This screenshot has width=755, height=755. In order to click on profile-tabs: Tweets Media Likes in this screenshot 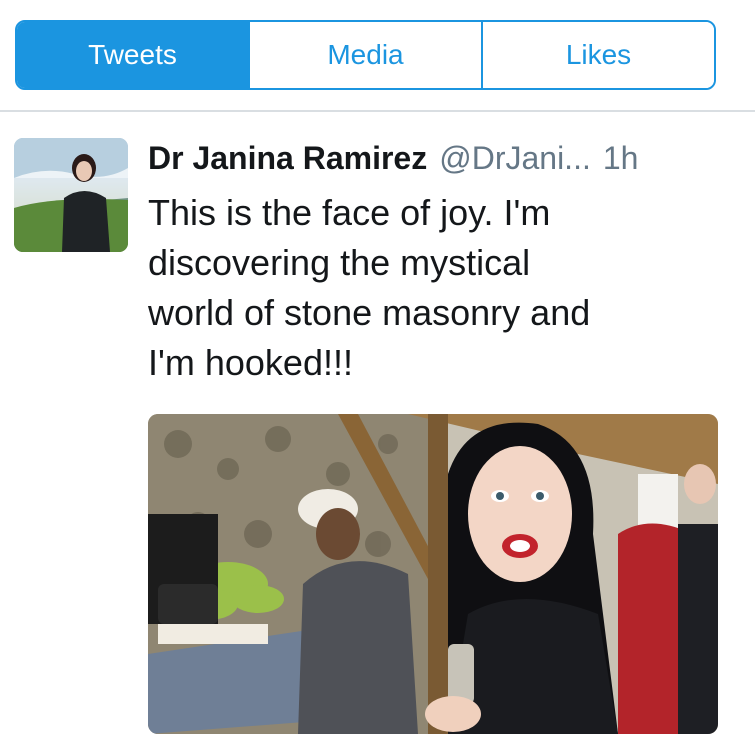, I will do `click(365, 55)`.